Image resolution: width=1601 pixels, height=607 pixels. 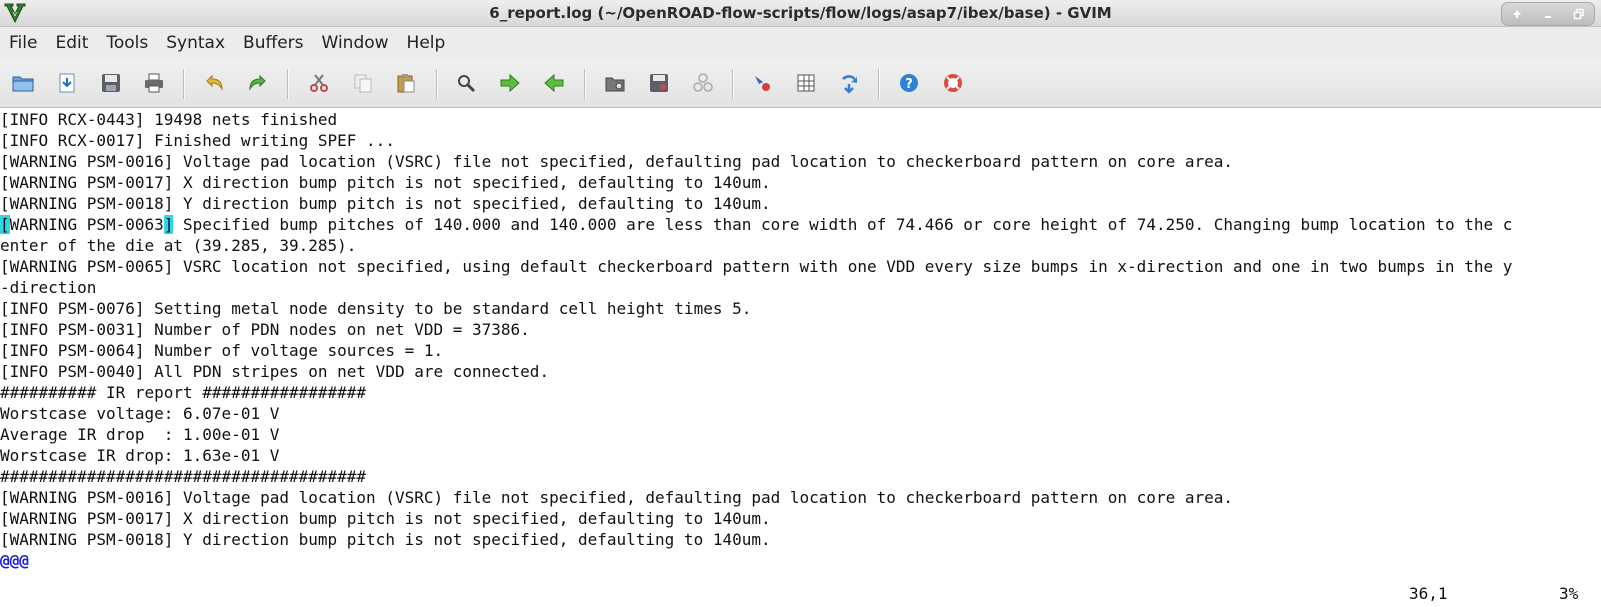 What do you see at coordinates (258, 83) in the screenshot?
I see `redo-icon` at bounding box center [258, 83].